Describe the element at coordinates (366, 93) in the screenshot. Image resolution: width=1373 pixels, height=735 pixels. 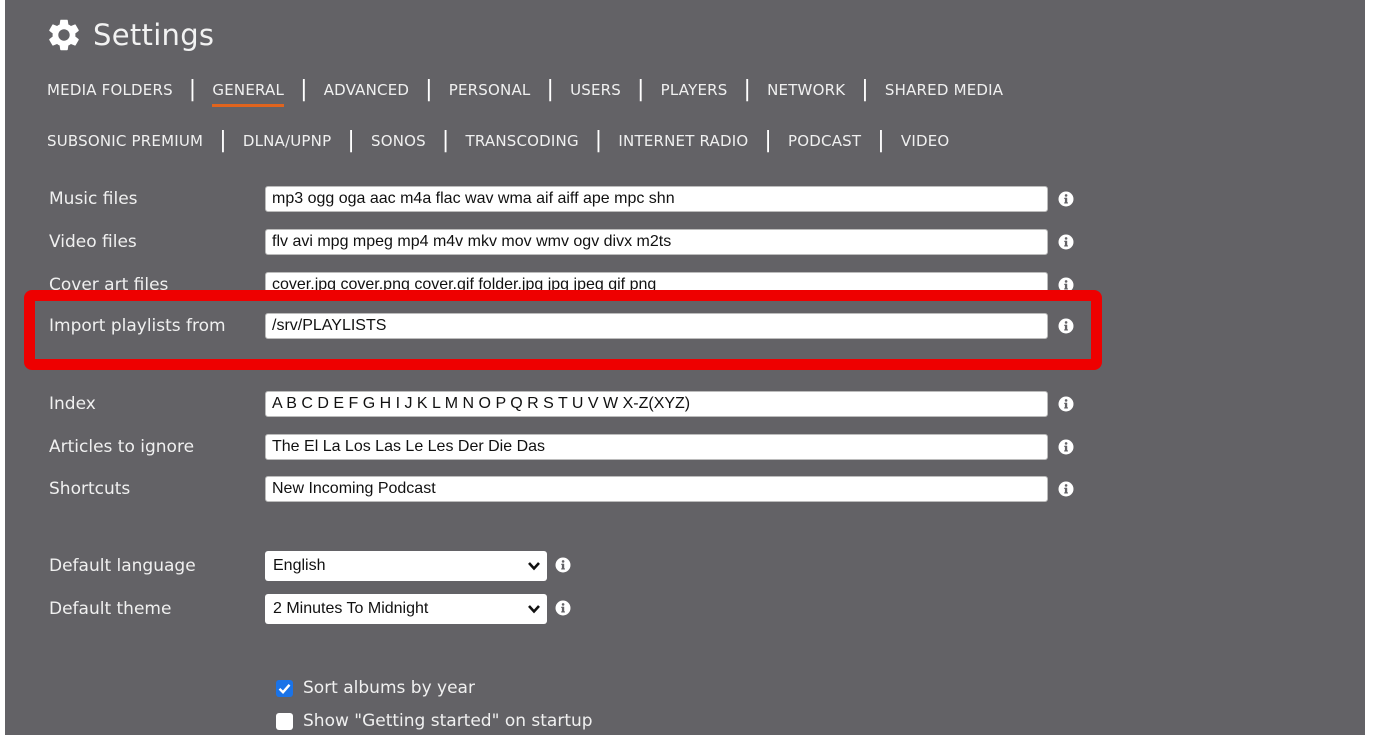
I see `tab-advanced: ADVANCED` at that location.